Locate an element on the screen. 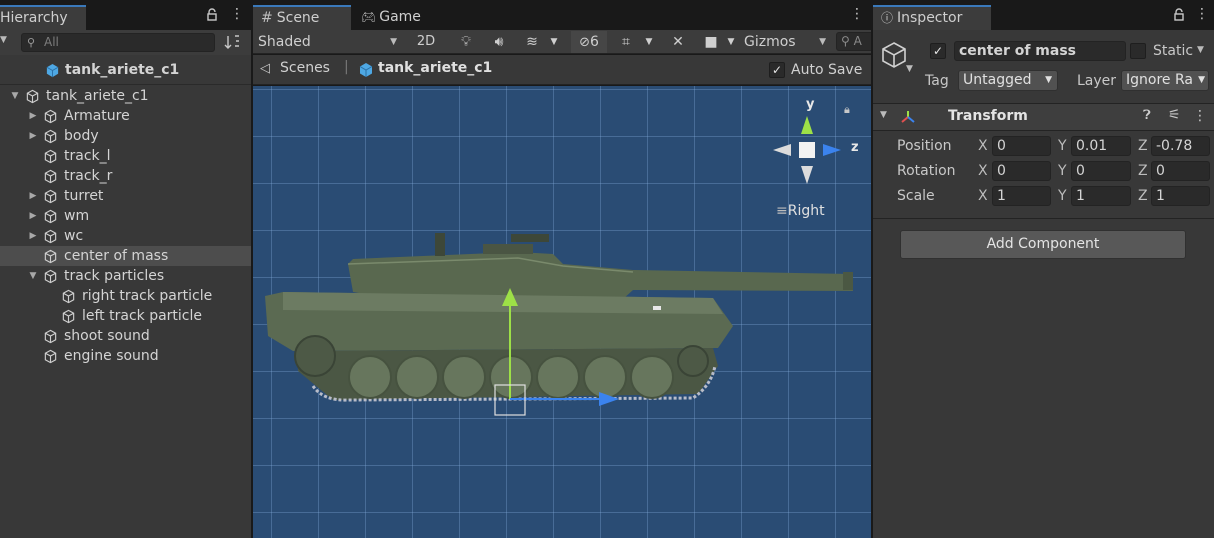  position-z-field: -0.78 is located at coordinates (1180, 146).